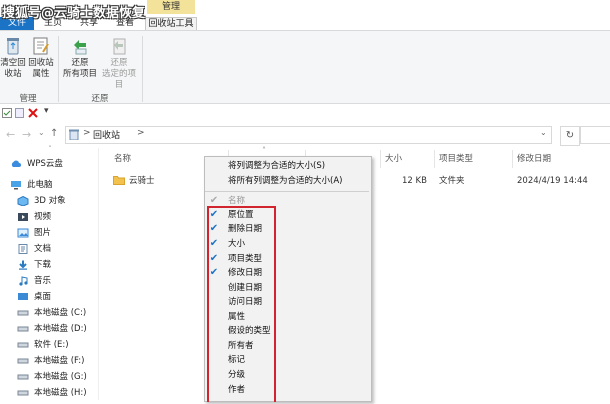  I want to click on group-label-manage: 管理, so click(28, 99).